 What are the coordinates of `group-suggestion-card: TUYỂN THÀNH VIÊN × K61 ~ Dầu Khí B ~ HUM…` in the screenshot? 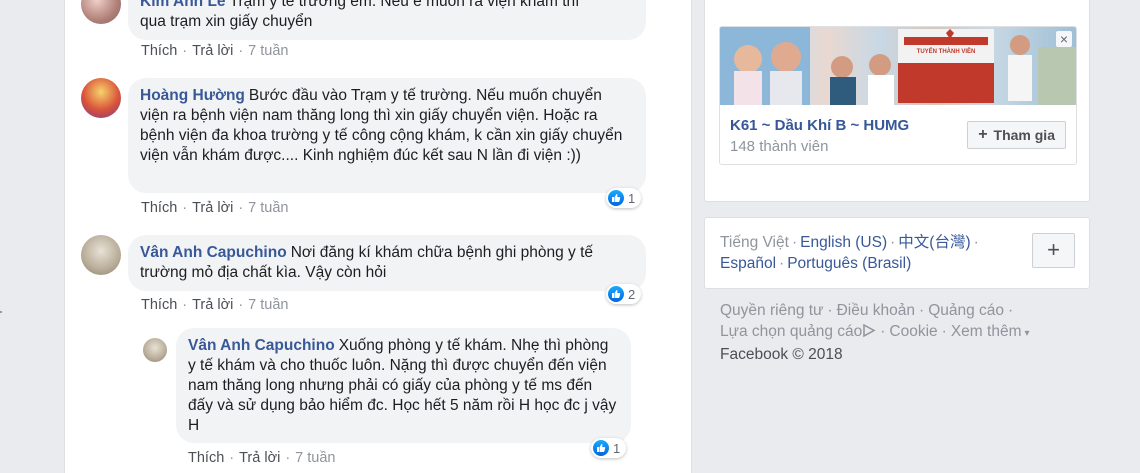 It's located at (897, 101).